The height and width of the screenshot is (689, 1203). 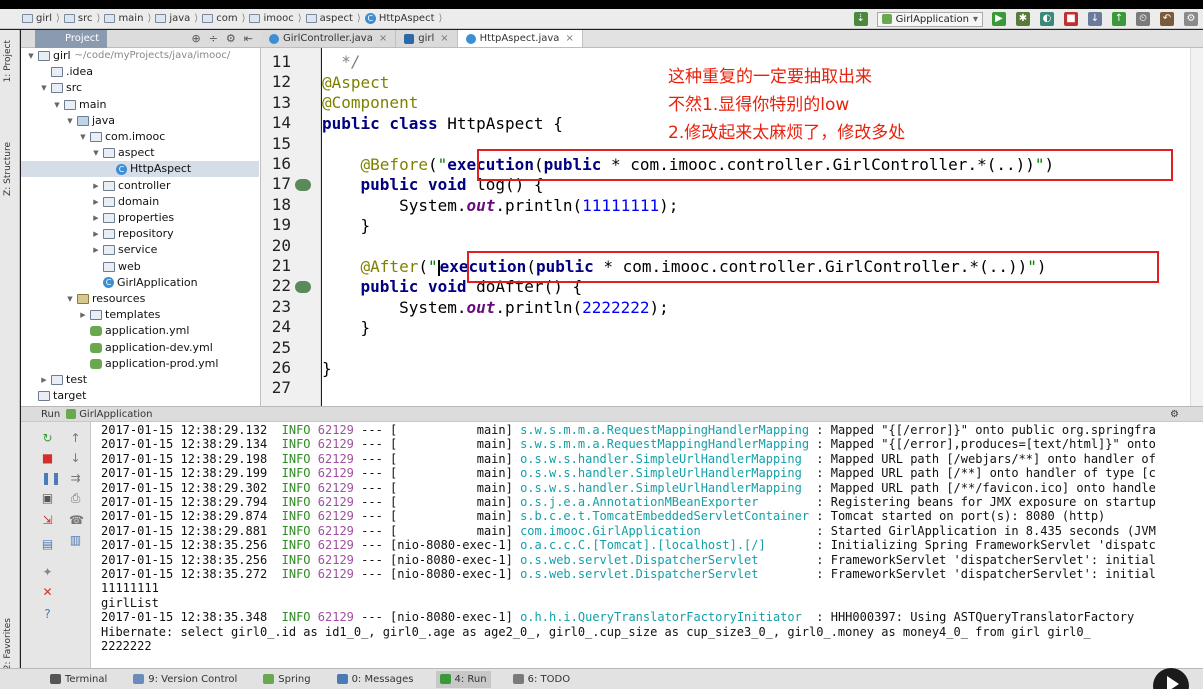 What do you see at coordinates (79, 105) in the screenshot?
I see `tree-item: ▼ main` at bounding box center [79, 105].